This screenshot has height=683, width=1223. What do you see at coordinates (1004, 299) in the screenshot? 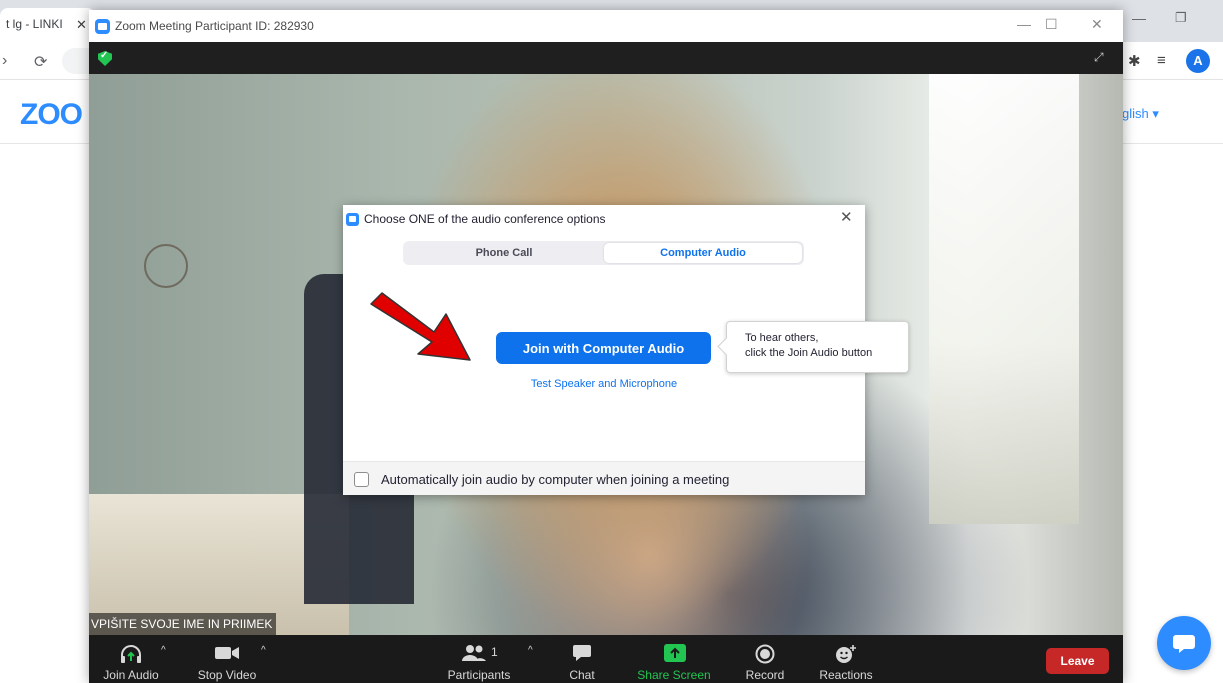
I see `video-window-light` at bounding box center [1004, 299].